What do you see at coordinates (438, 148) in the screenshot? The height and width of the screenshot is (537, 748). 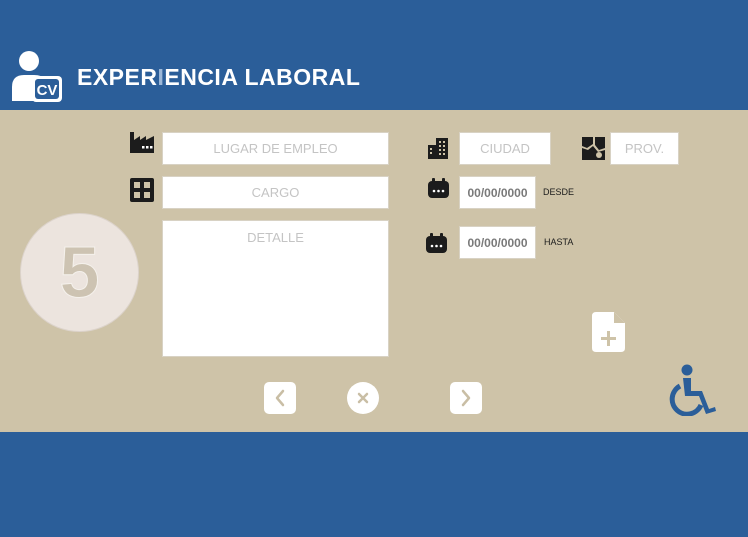 I see `buildings-icon` at bounding box center [438, 148].